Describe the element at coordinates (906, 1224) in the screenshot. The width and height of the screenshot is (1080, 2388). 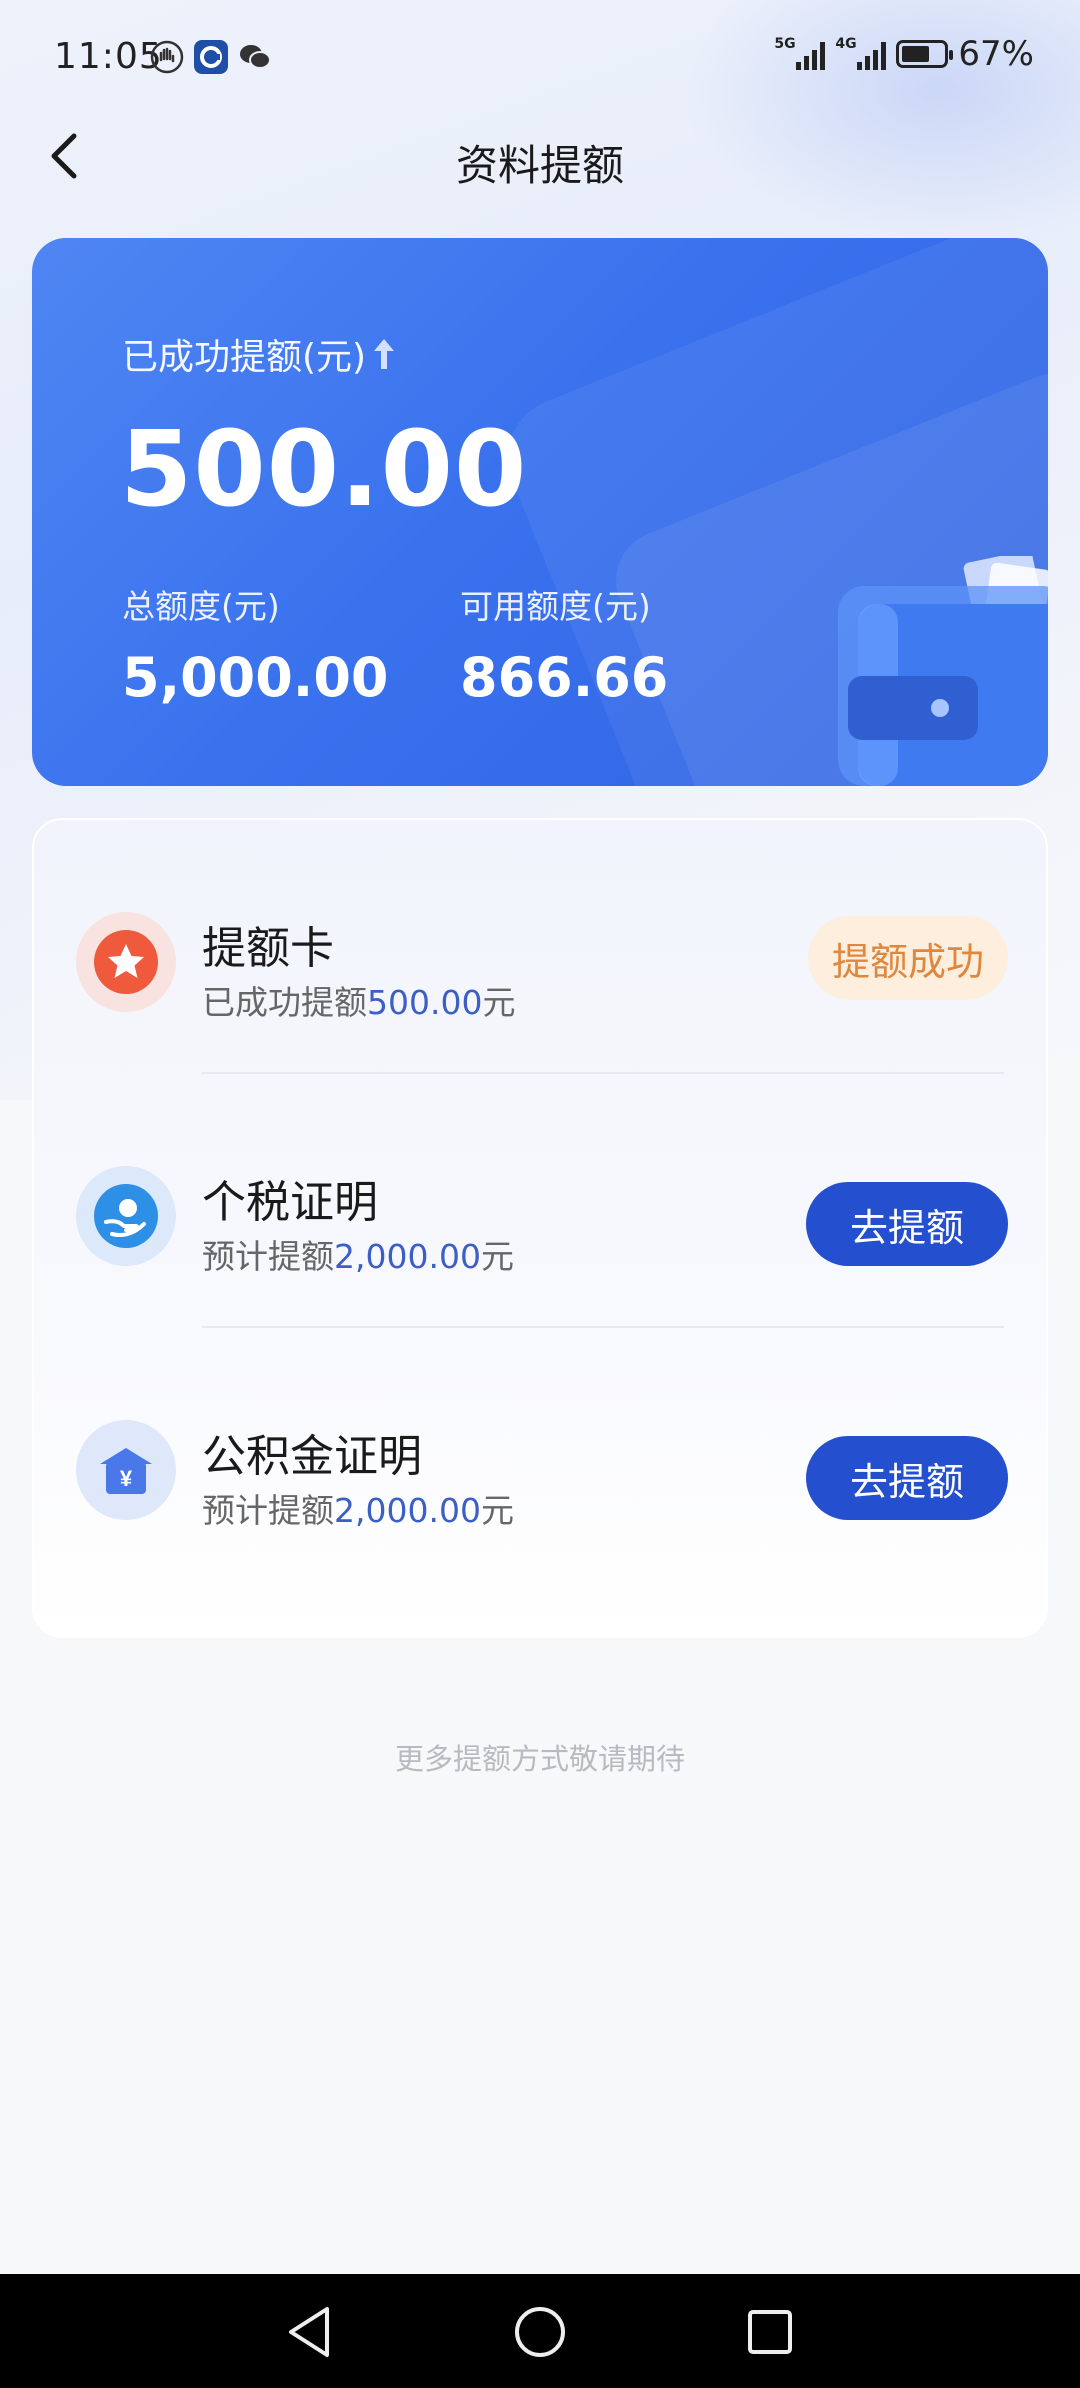
I see `tax-increase-button: 去提额` at that location.